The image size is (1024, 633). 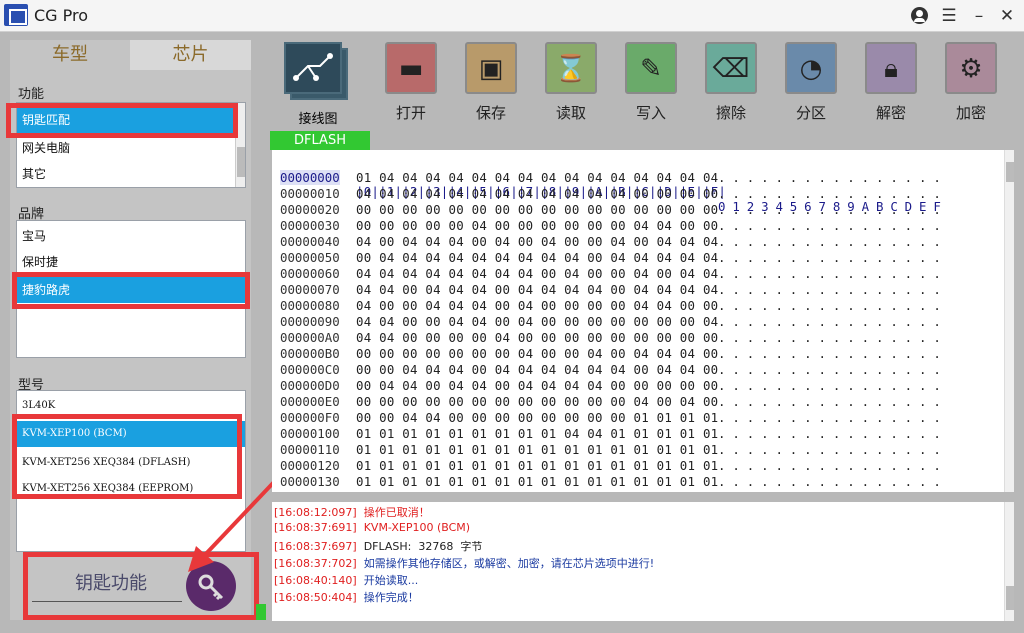 What do you see at coordinates (811, 68) in the screenshot?
I see `pie-chart-icon: ◔` at bounding box center [811, 68].